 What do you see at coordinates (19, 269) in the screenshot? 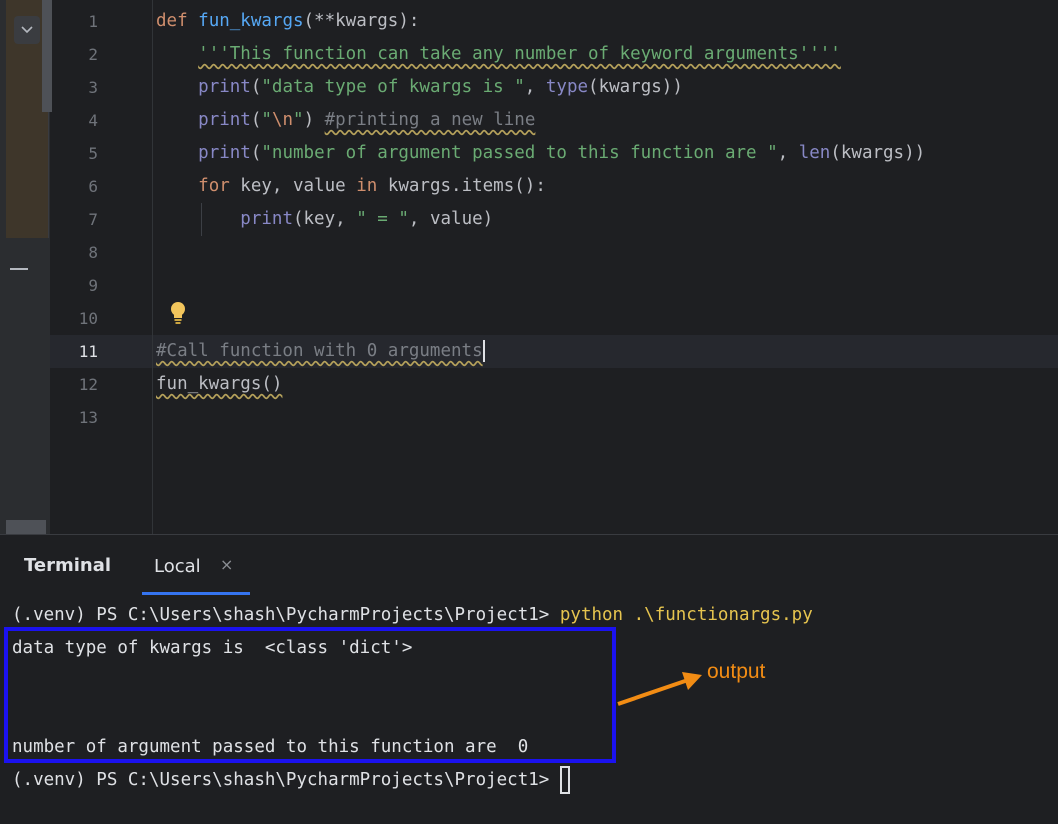
I see `collapse-icon` at bounding box center [19, 269].